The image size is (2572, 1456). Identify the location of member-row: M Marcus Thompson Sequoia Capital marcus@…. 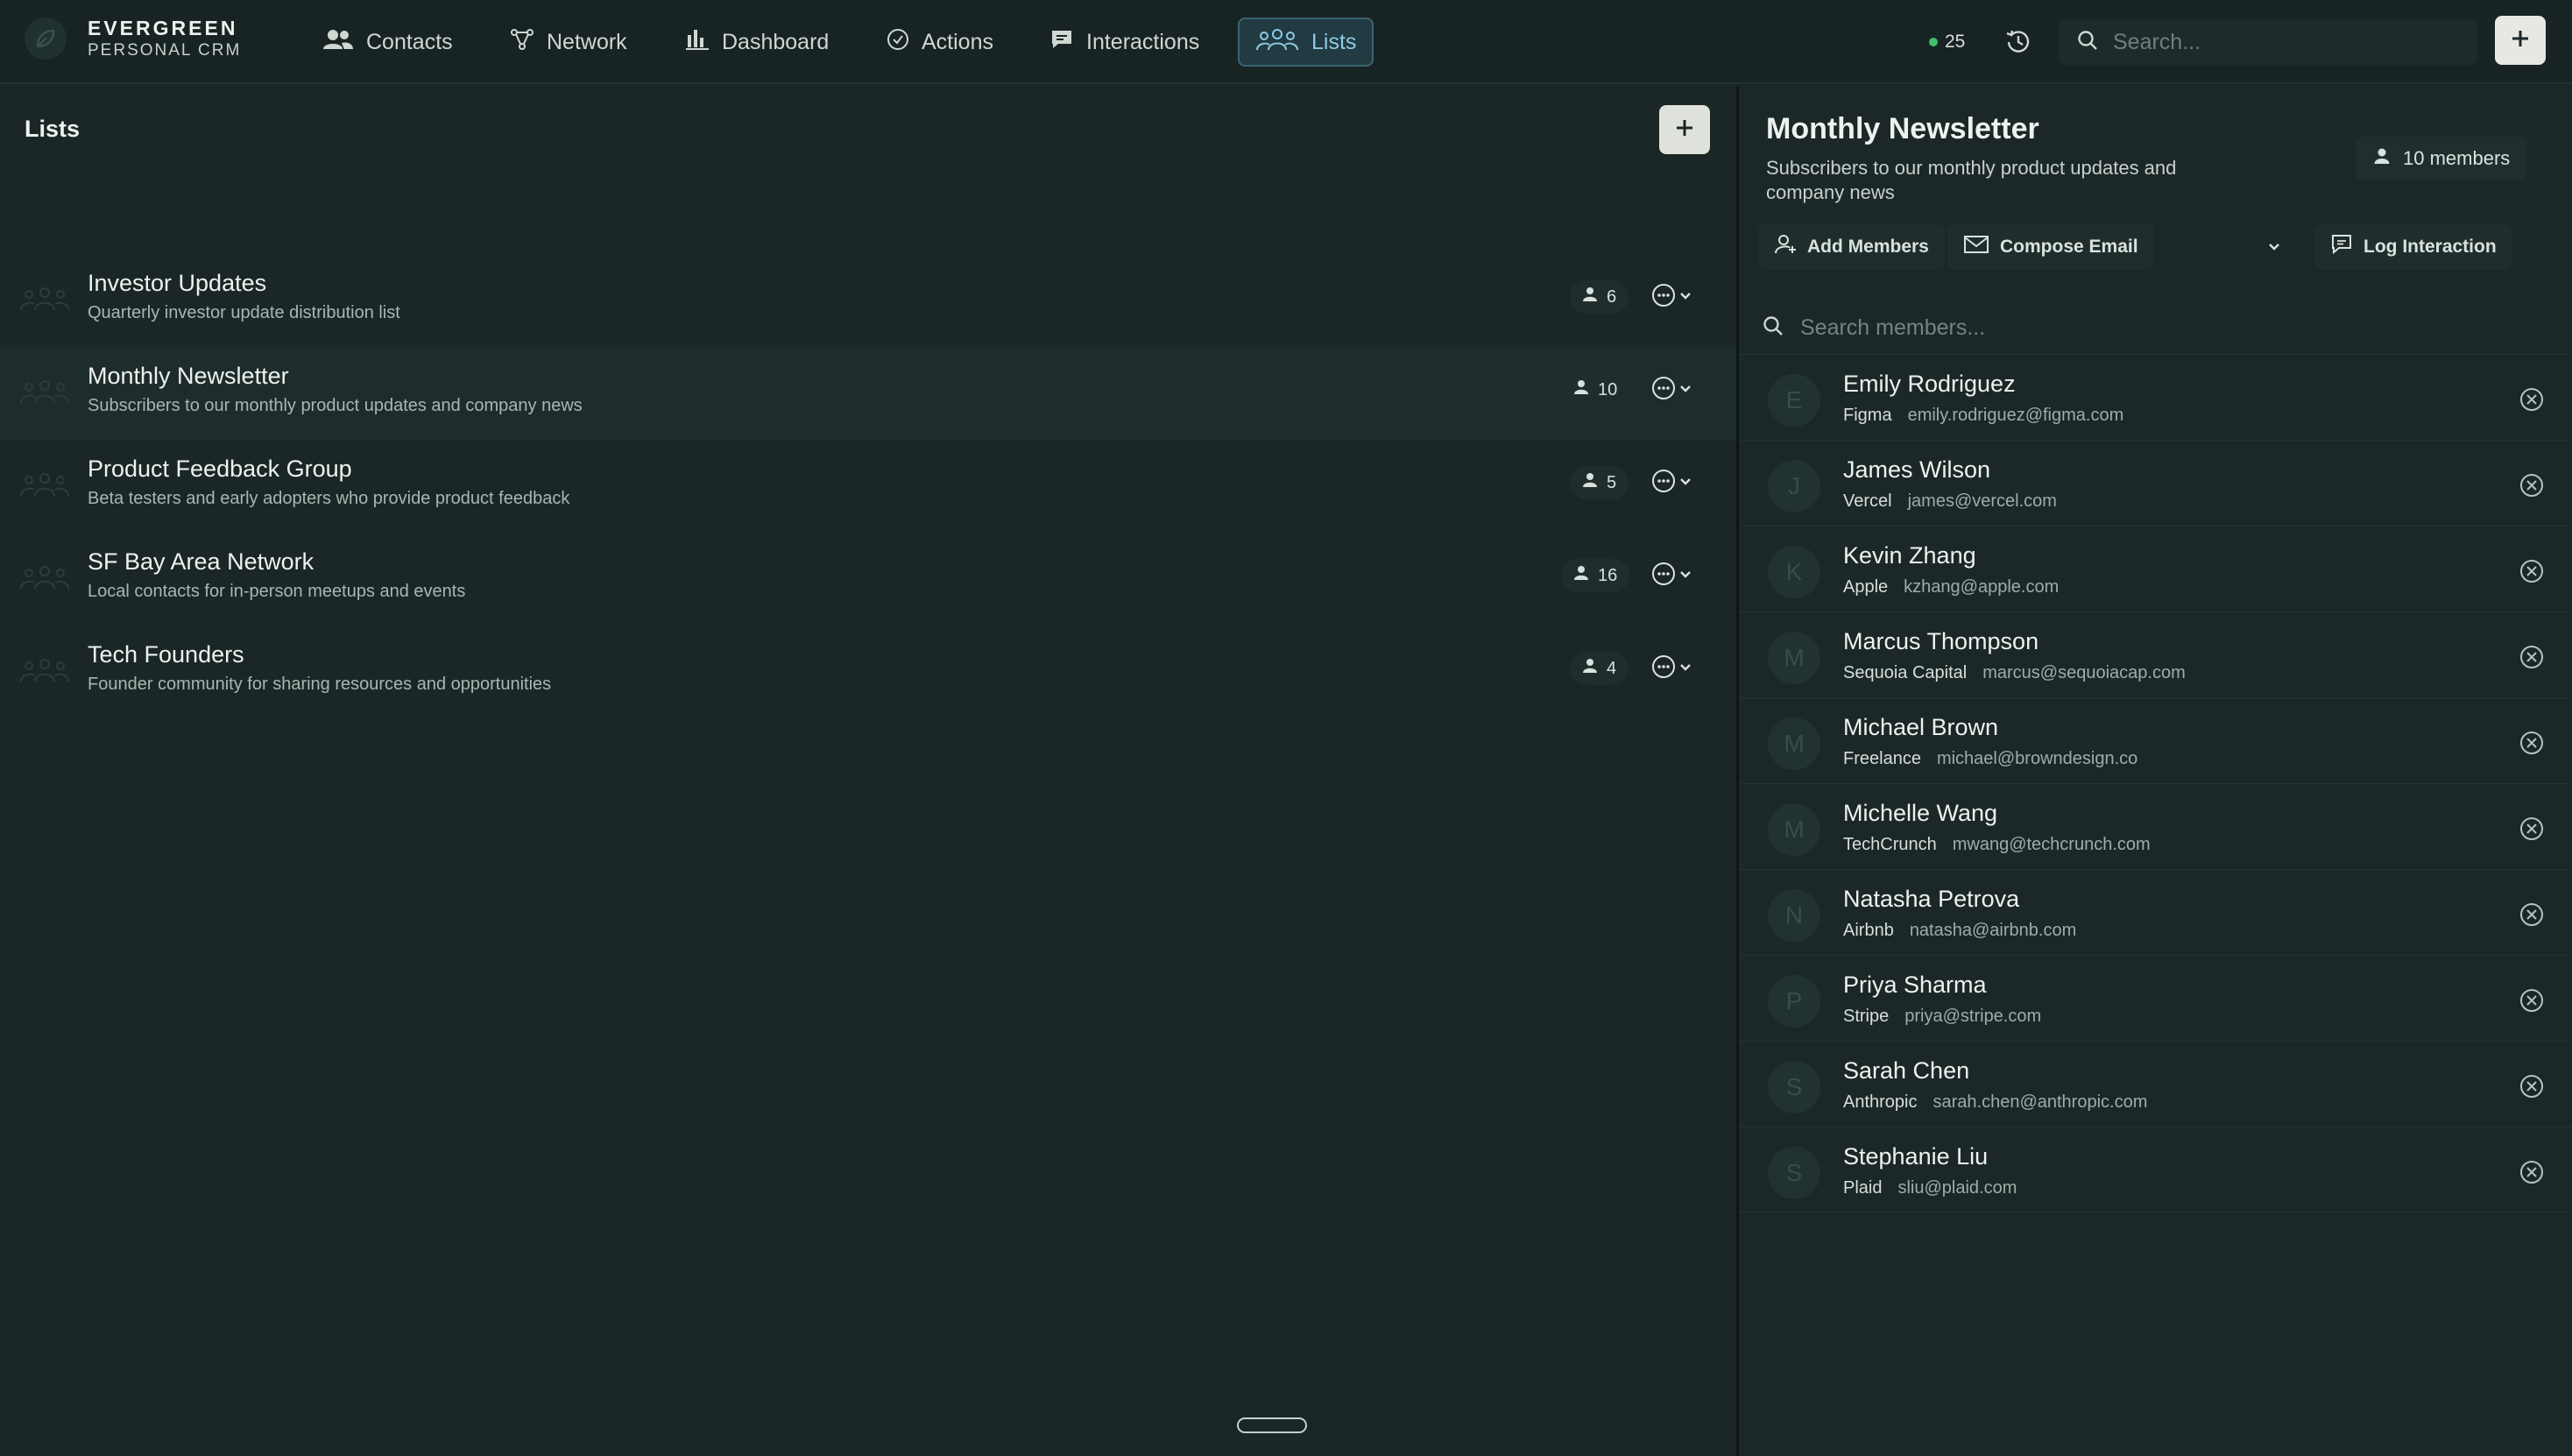
(2155, 654).